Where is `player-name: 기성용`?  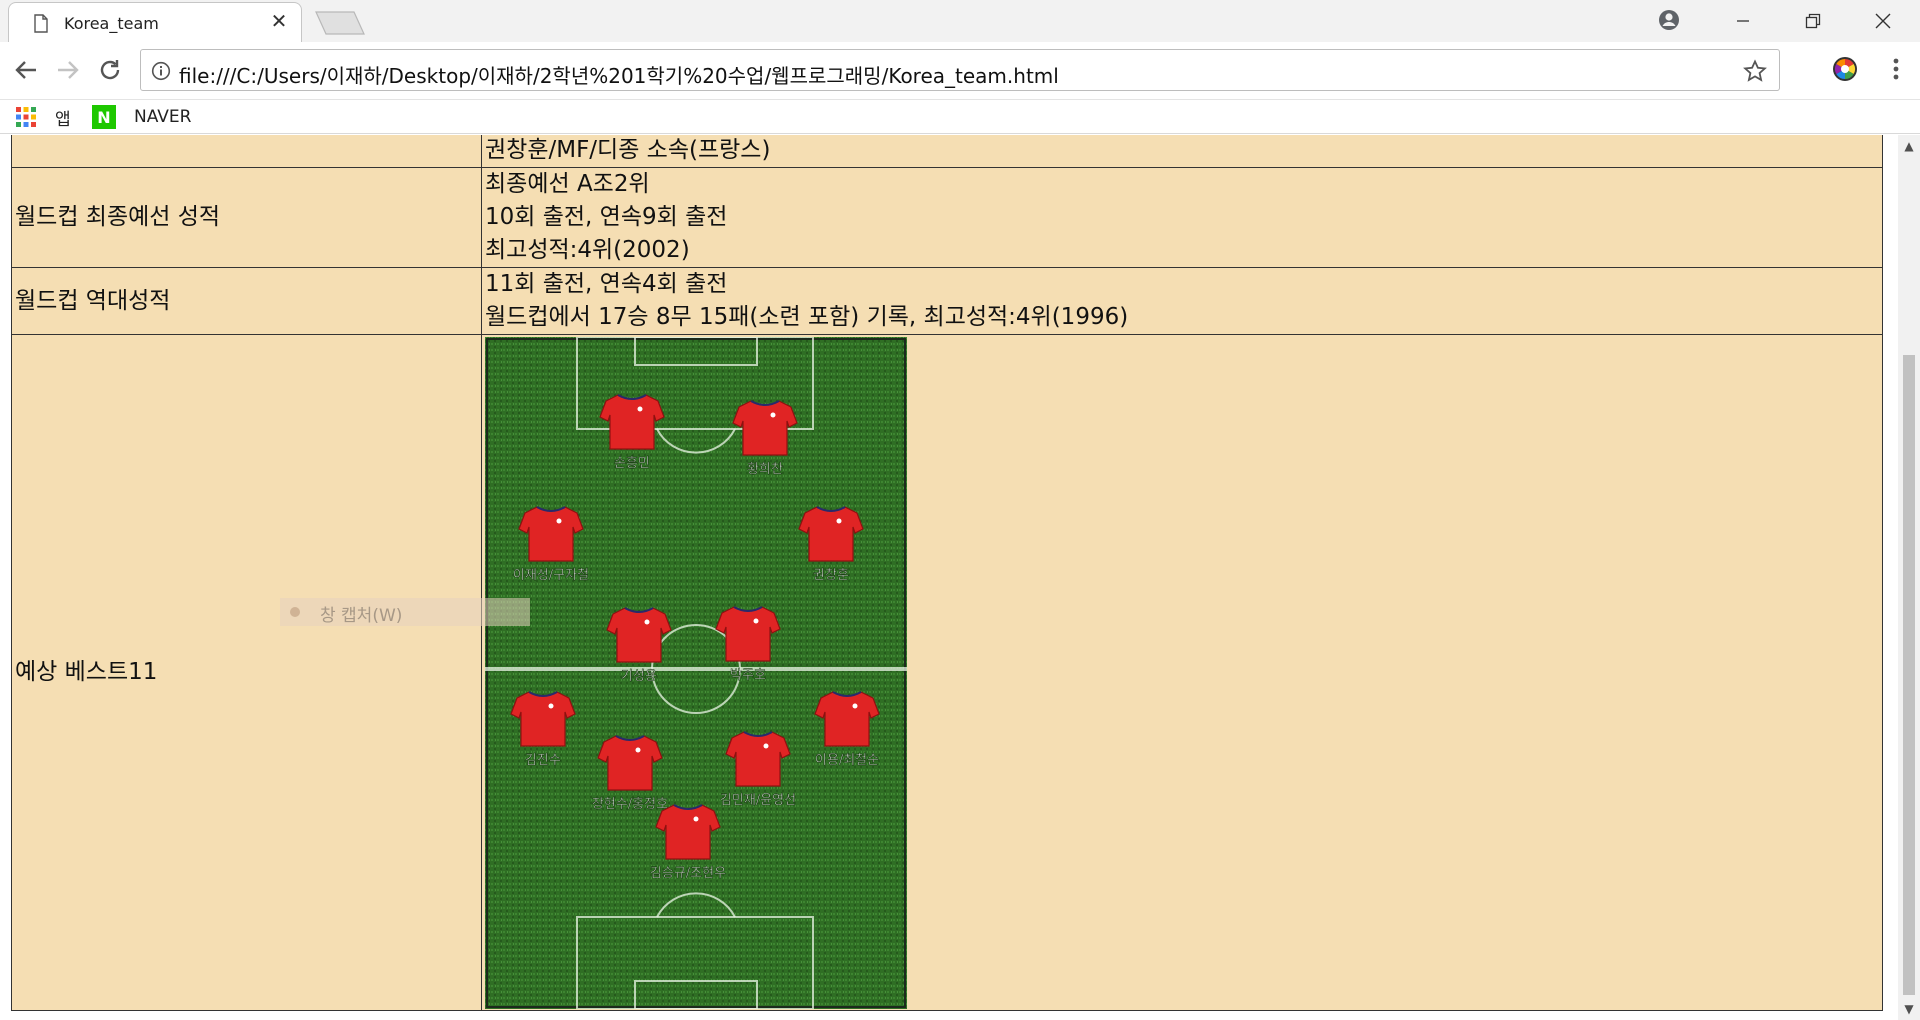 player-name: 기성용 is located at coordinates (639, 676).